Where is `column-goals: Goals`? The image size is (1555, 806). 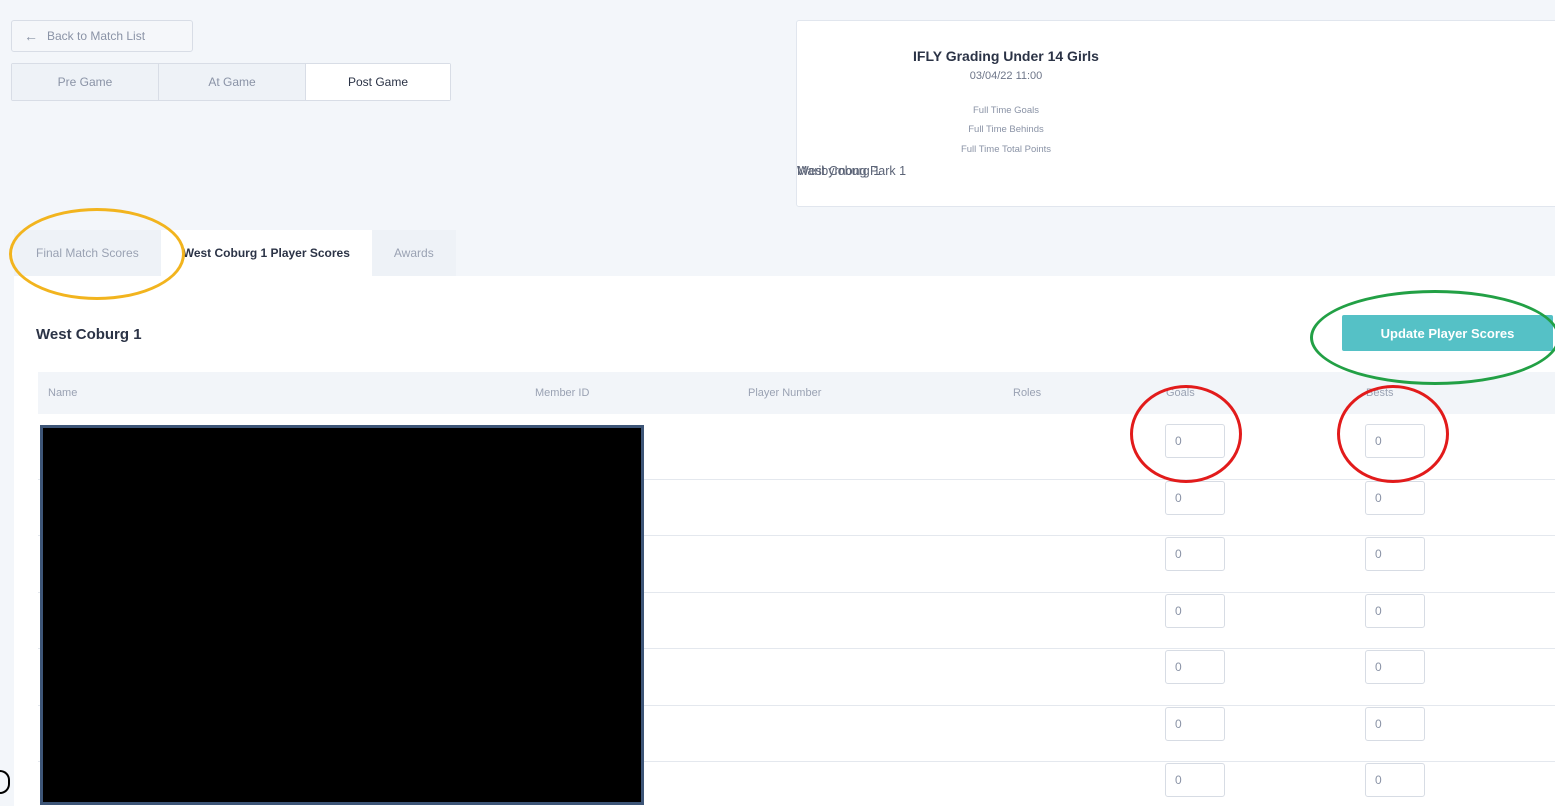
column-goals: Goals is located at coordinates (1180, 393).